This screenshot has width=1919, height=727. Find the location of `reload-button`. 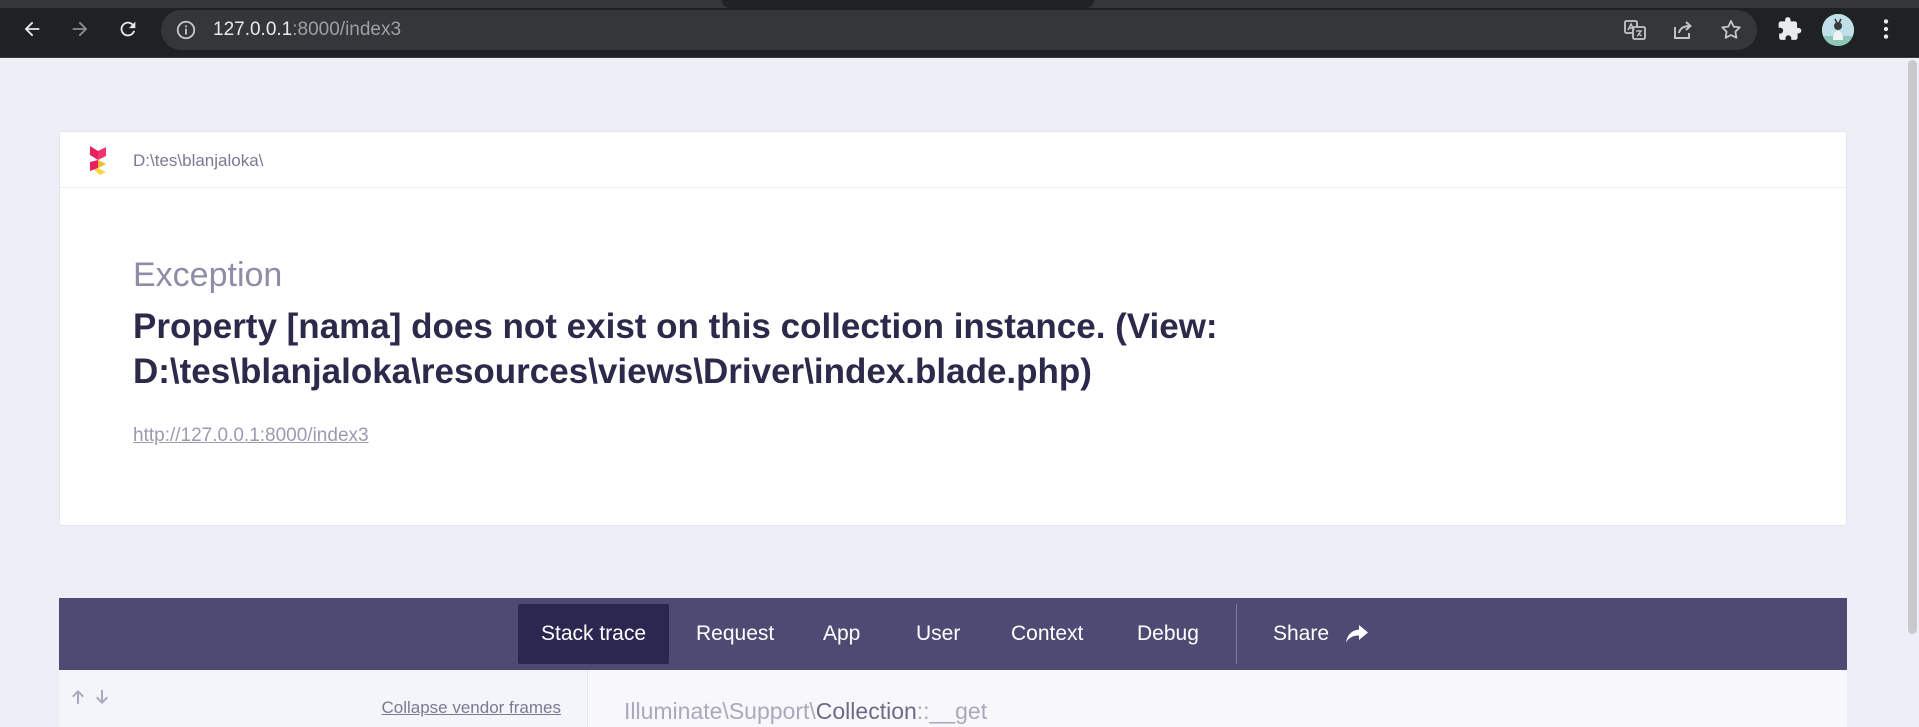

reload-button is located at coordinates (128, 29).